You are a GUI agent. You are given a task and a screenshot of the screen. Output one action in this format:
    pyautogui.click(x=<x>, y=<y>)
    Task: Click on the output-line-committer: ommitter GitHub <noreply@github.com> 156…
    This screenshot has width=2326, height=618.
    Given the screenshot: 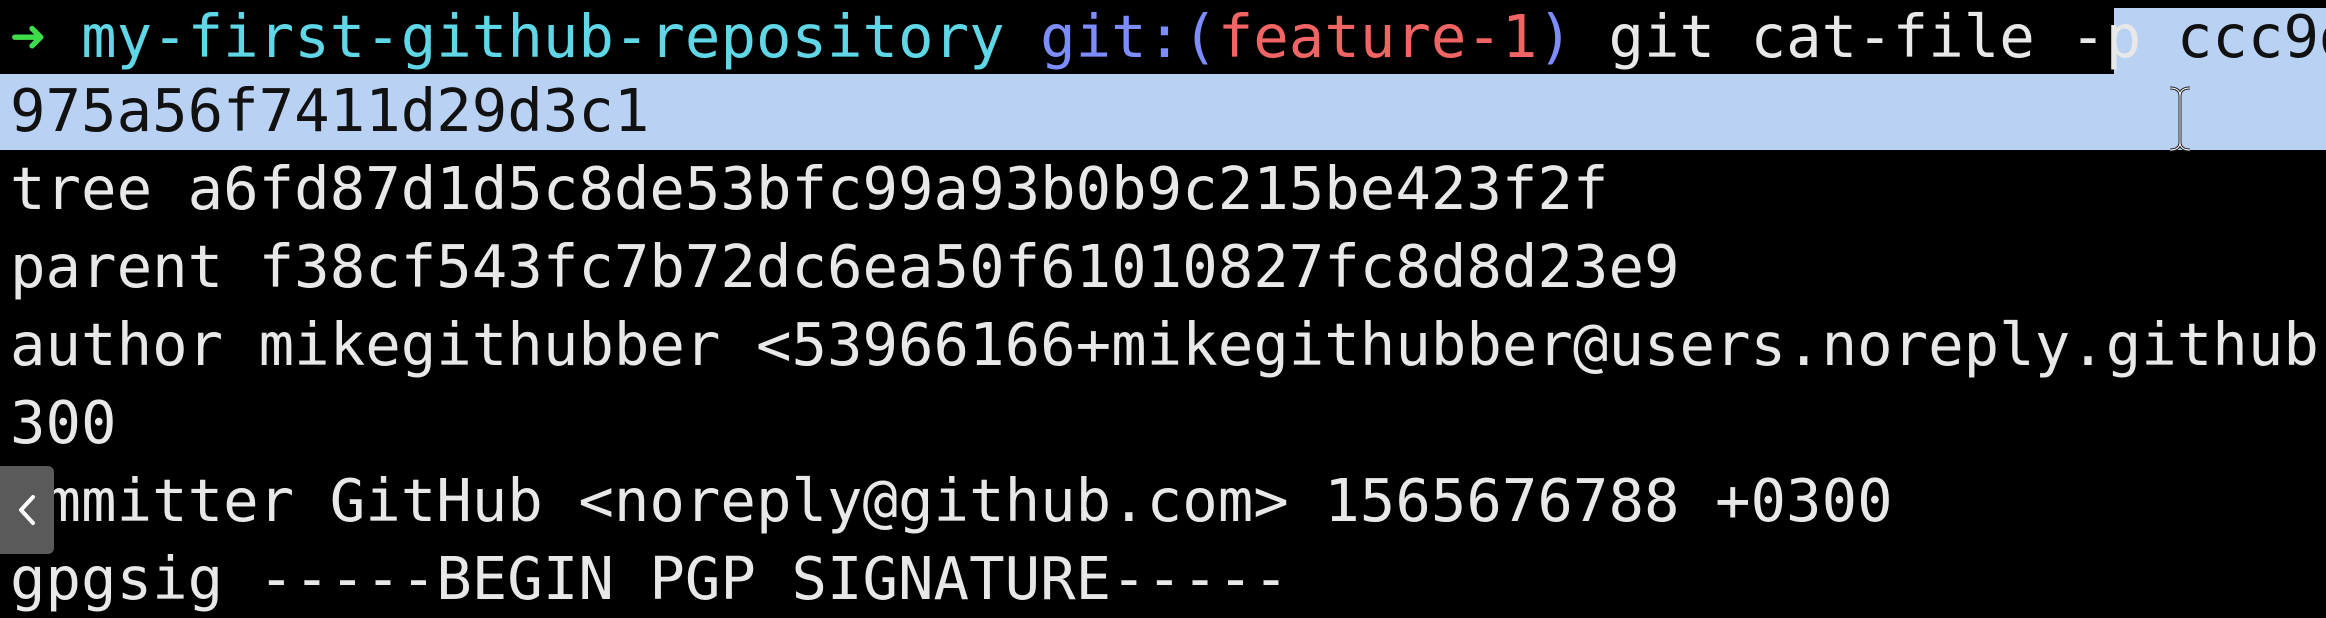 What is the action you would take?
    pyautogui.click(x=951, y=500)
    